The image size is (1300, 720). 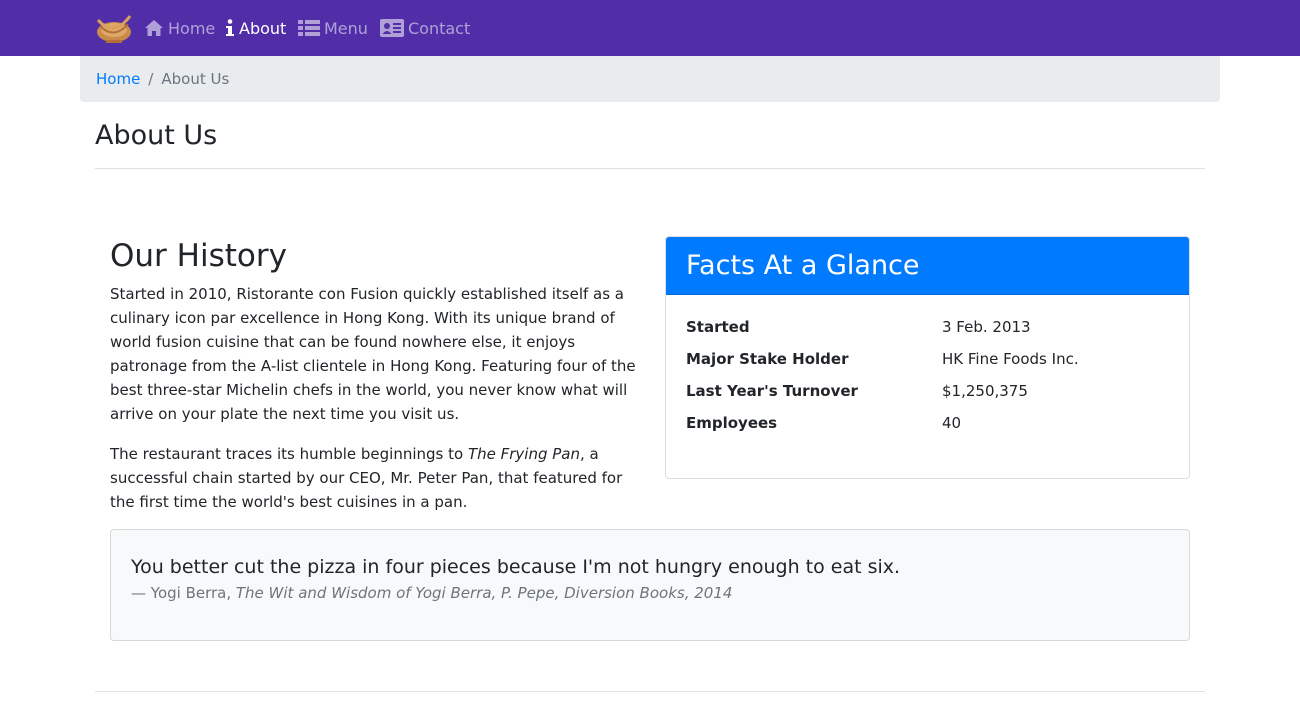 I want to click on breadcrumb-home-link: Home, so click(x=118, y=79).